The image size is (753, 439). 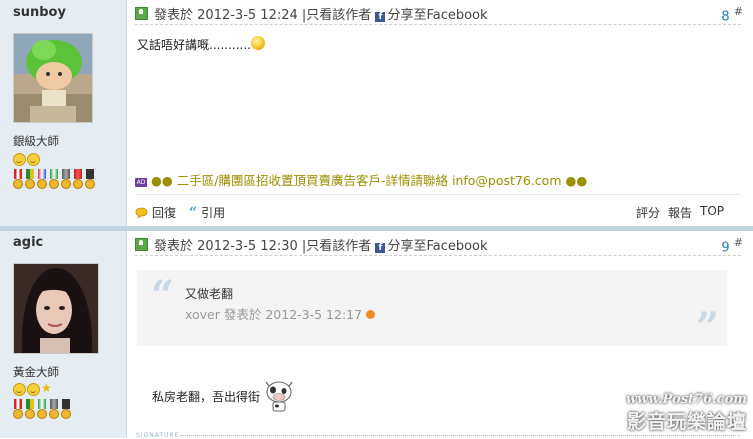 What do you see at coordinates (686, 399) in the screenshot?
I see `watermark-site: www.Post76.com` at bounding box center [686, 399].